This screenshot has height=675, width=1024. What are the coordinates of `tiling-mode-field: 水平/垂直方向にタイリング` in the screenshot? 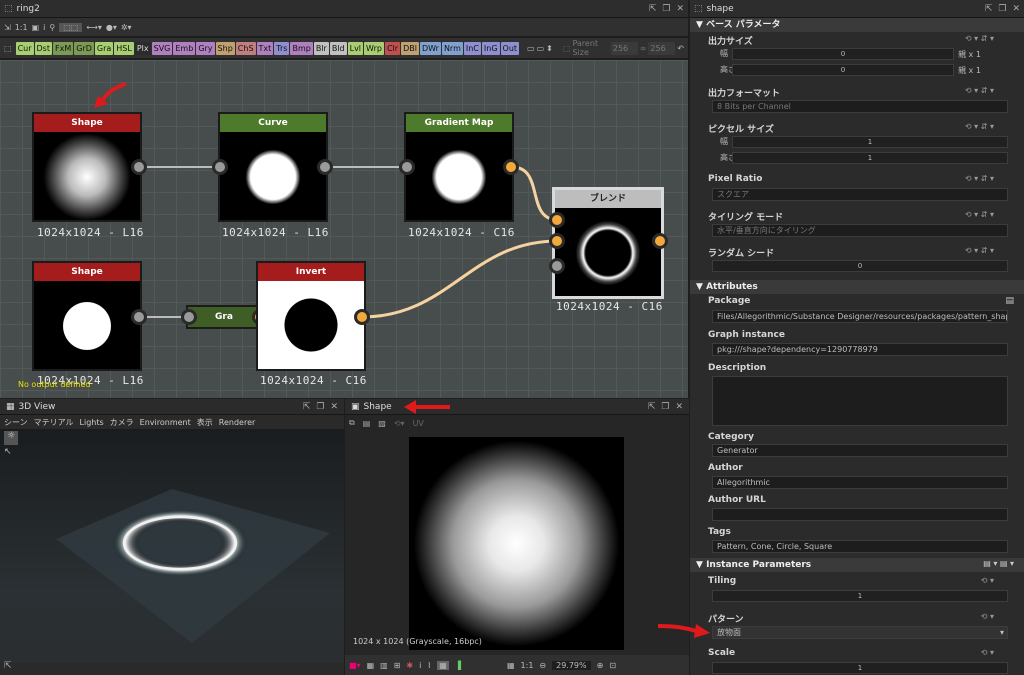 It's located at (860, 230).